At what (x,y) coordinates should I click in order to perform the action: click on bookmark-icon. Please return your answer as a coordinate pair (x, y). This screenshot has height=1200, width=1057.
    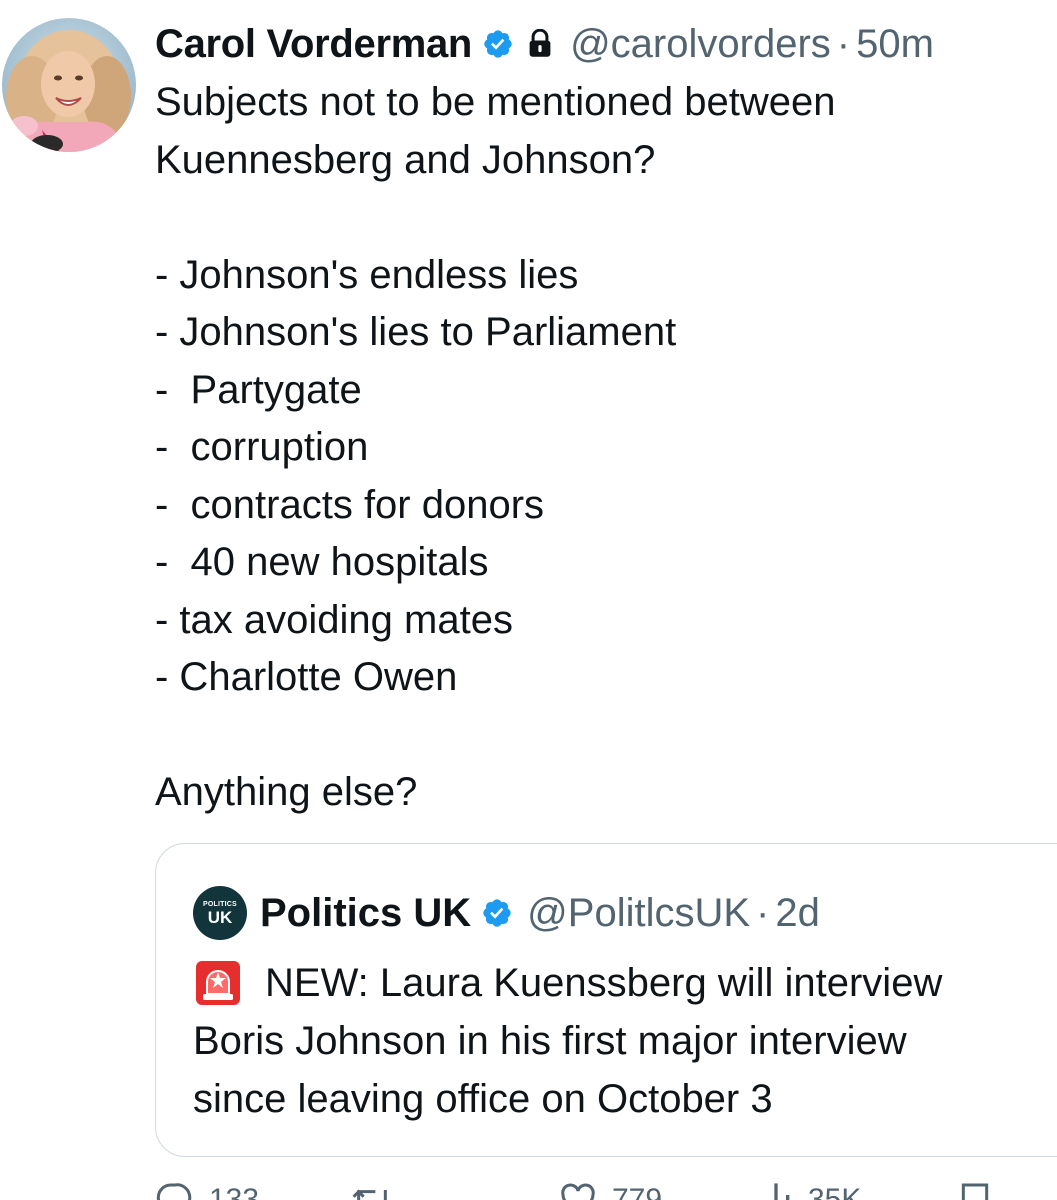
    Looking at the image, I should click on (975, 1190).